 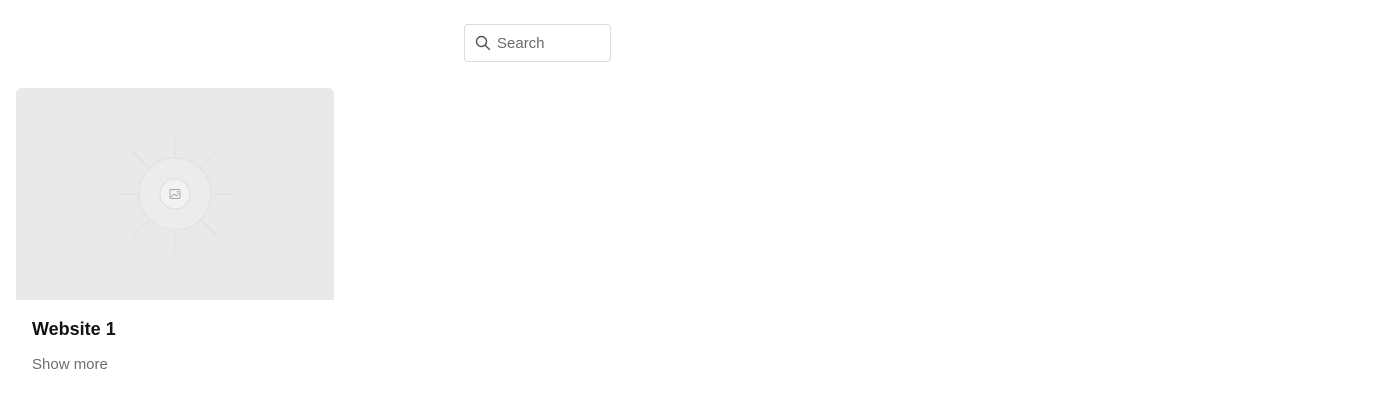 What do you see at coordinates (70, 364) in the screenshot?
I see `show-more-link: Show more` at bounding box center [70, 364].